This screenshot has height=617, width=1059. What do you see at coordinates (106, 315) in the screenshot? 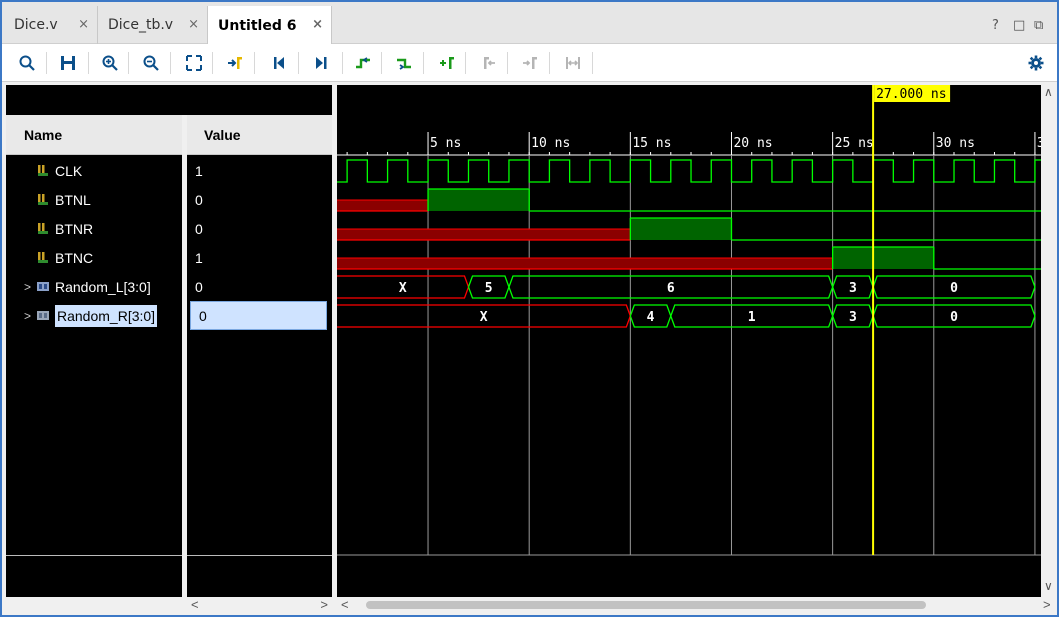
I see `signal-name: Random_R[3:0]` at bounding box center [106, 315].